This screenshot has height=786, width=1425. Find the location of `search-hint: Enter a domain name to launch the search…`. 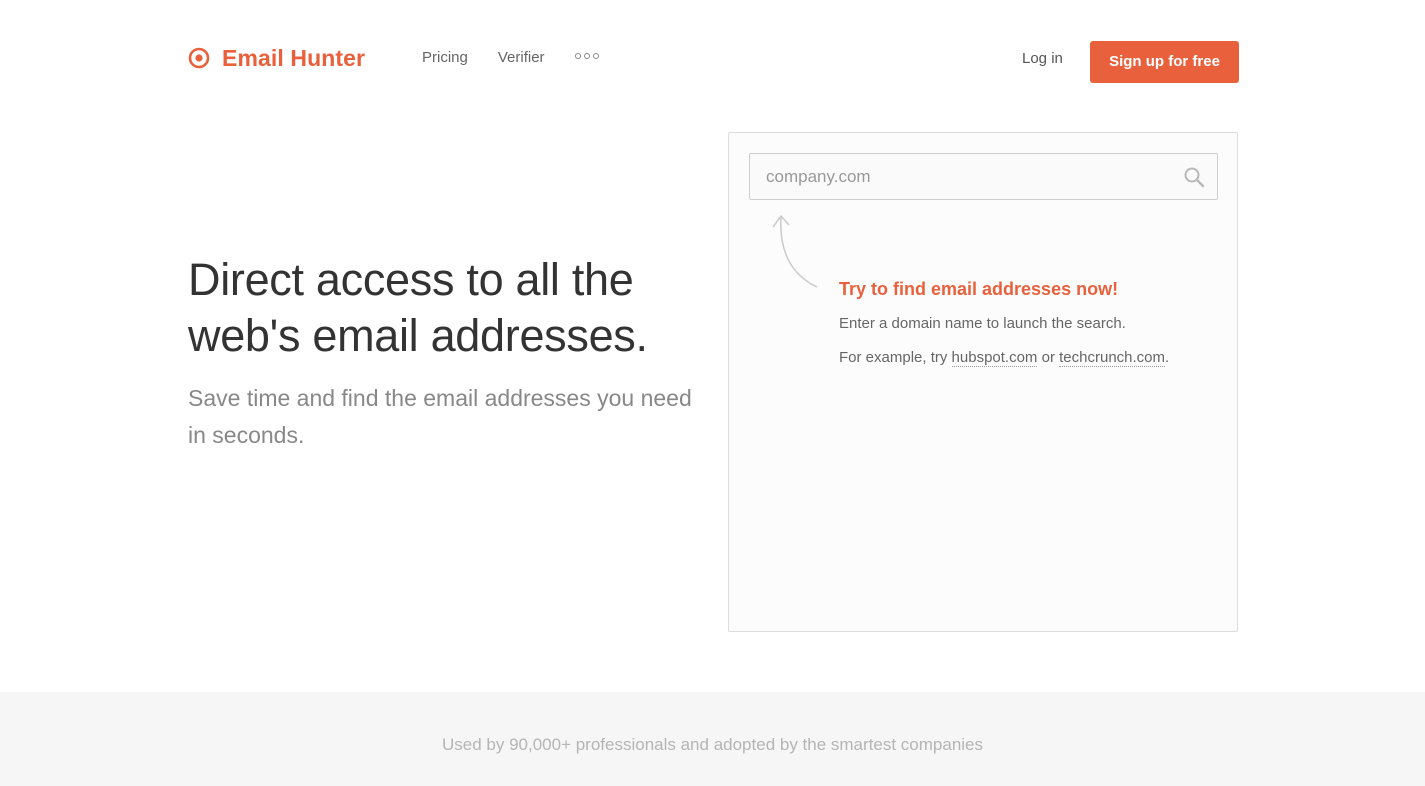

search-hint: Enter a domain name to launch the search… is located at coordinates (982, 323).